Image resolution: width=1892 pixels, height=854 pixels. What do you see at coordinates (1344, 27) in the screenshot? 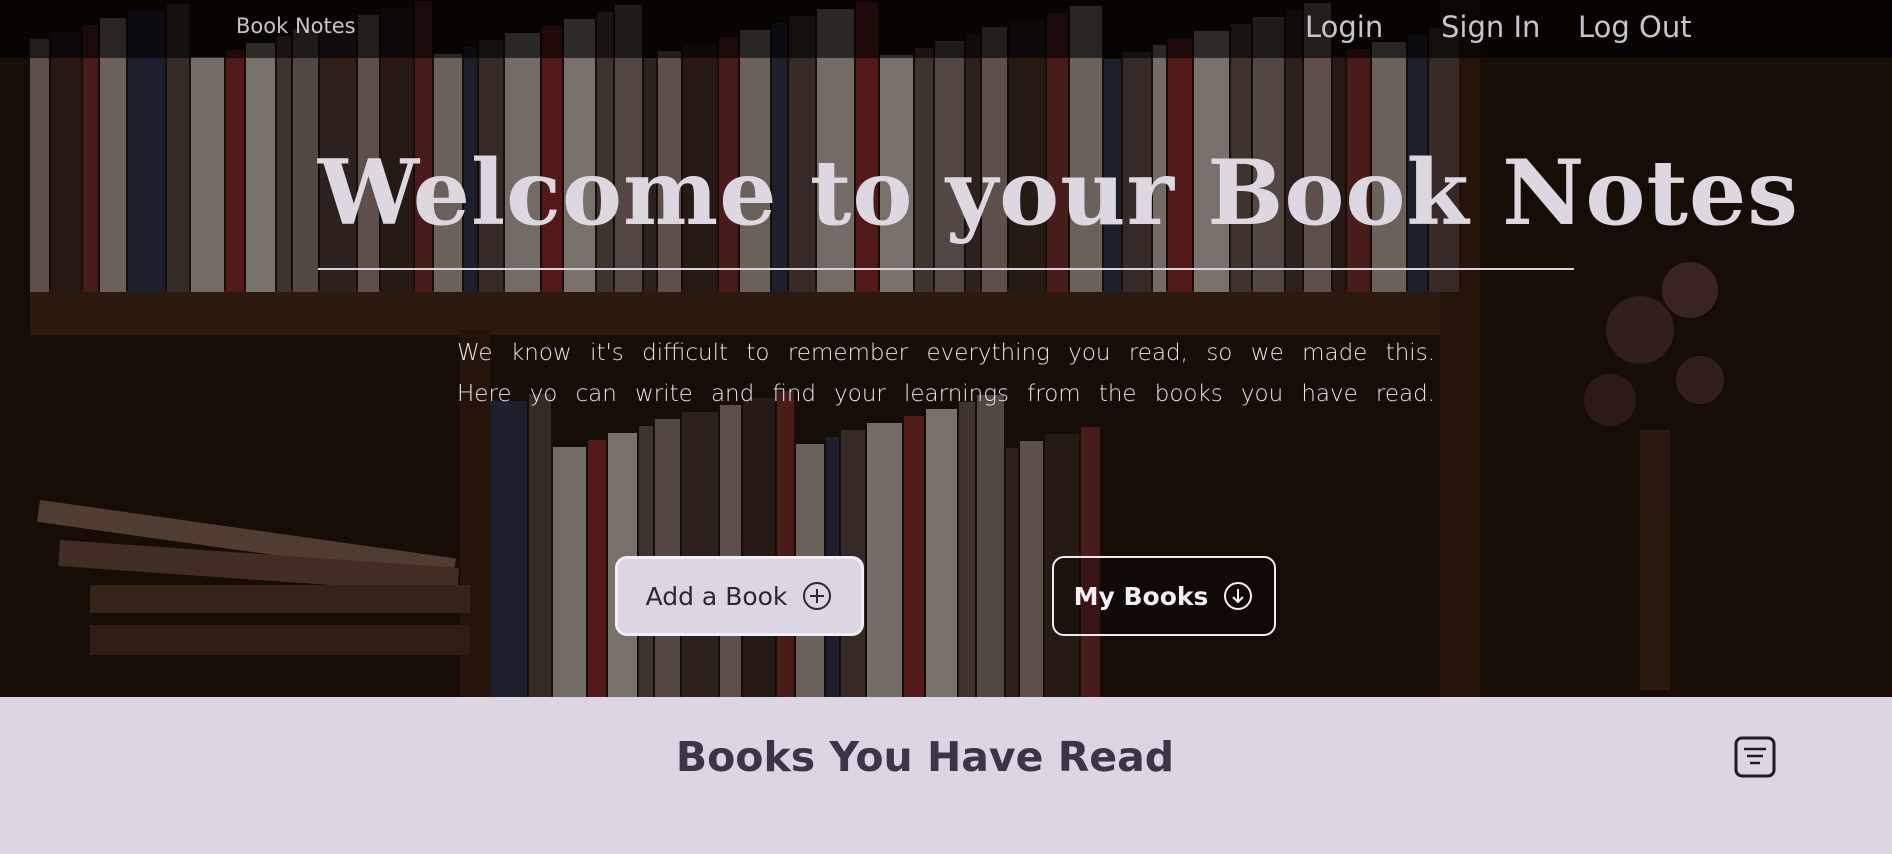
I see `nav-login-link: Login` at bounding box center [1344, 27].